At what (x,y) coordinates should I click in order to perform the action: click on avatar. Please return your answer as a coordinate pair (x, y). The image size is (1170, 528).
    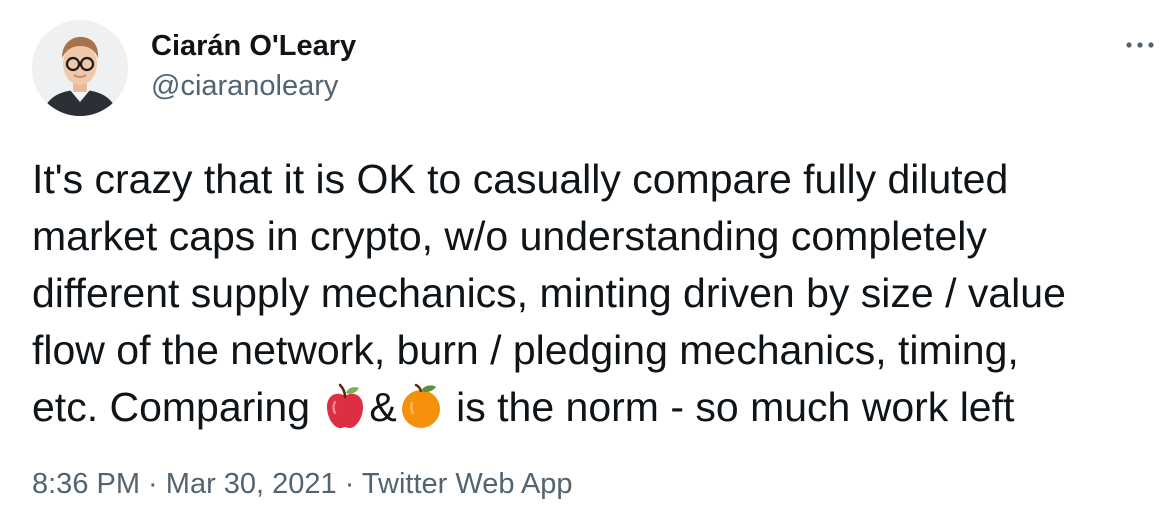
    Looking at the image, I should click on (80, 68).